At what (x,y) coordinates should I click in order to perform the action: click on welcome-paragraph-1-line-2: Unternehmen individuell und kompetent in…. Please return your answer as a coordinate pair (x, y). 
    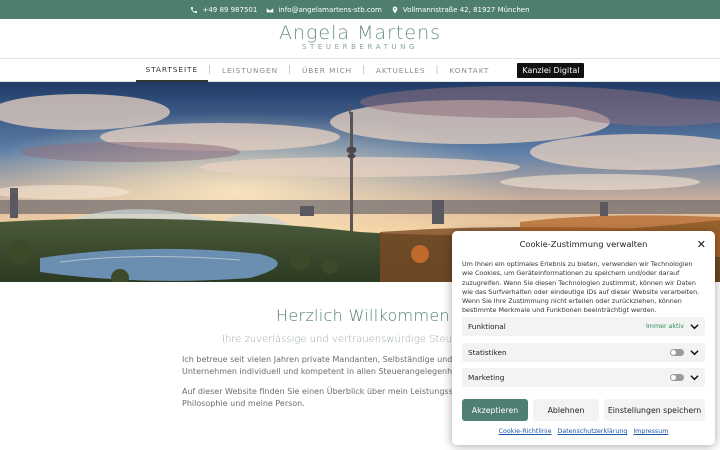
    Looking at the image, I should click on (327, 371).